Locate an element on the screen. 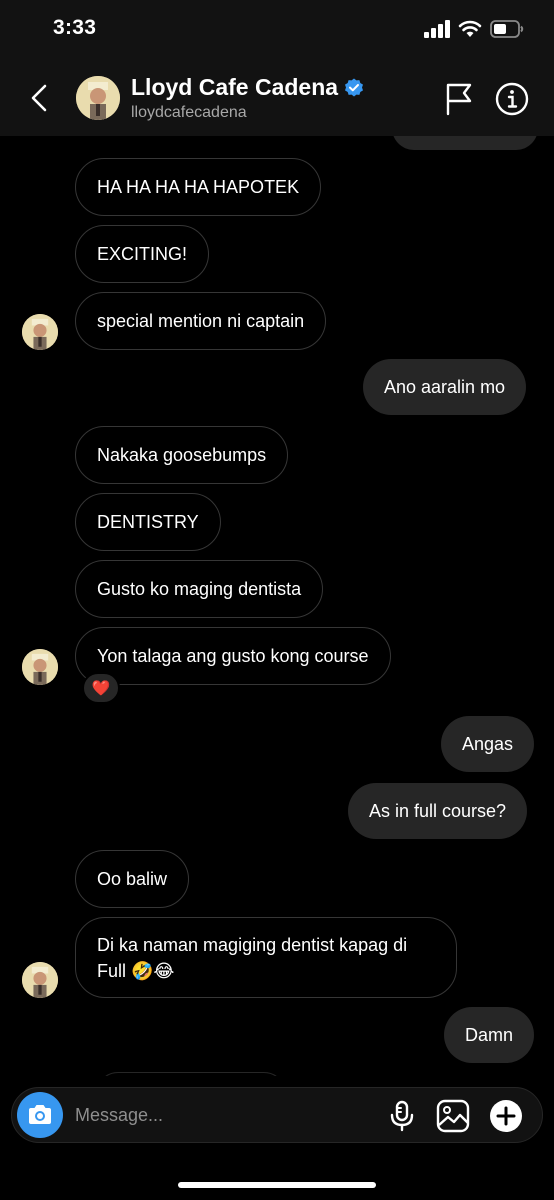  message-bubble-sent: Angas is located at coordinates (488, 744).